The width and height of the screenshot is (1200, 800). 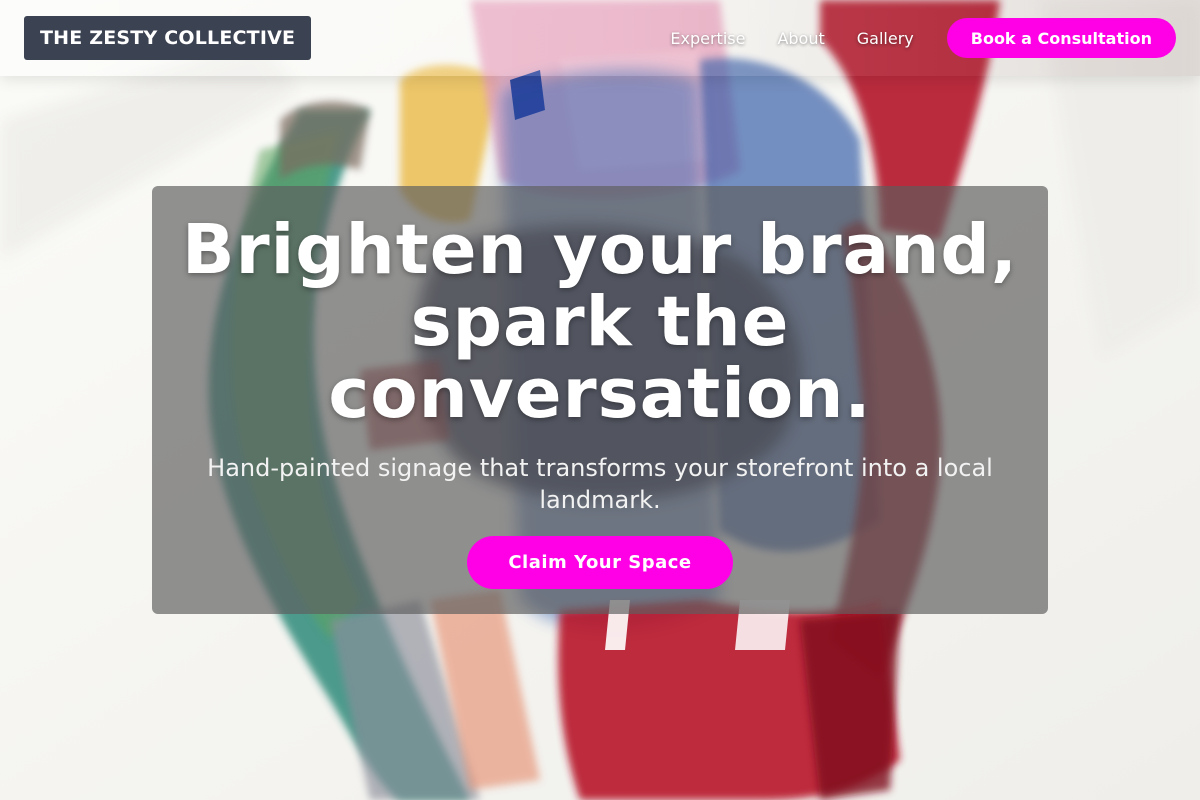 I want to click on brand-logo: THE ZESTY COLLECTIVE, so click(x=168, y=38).